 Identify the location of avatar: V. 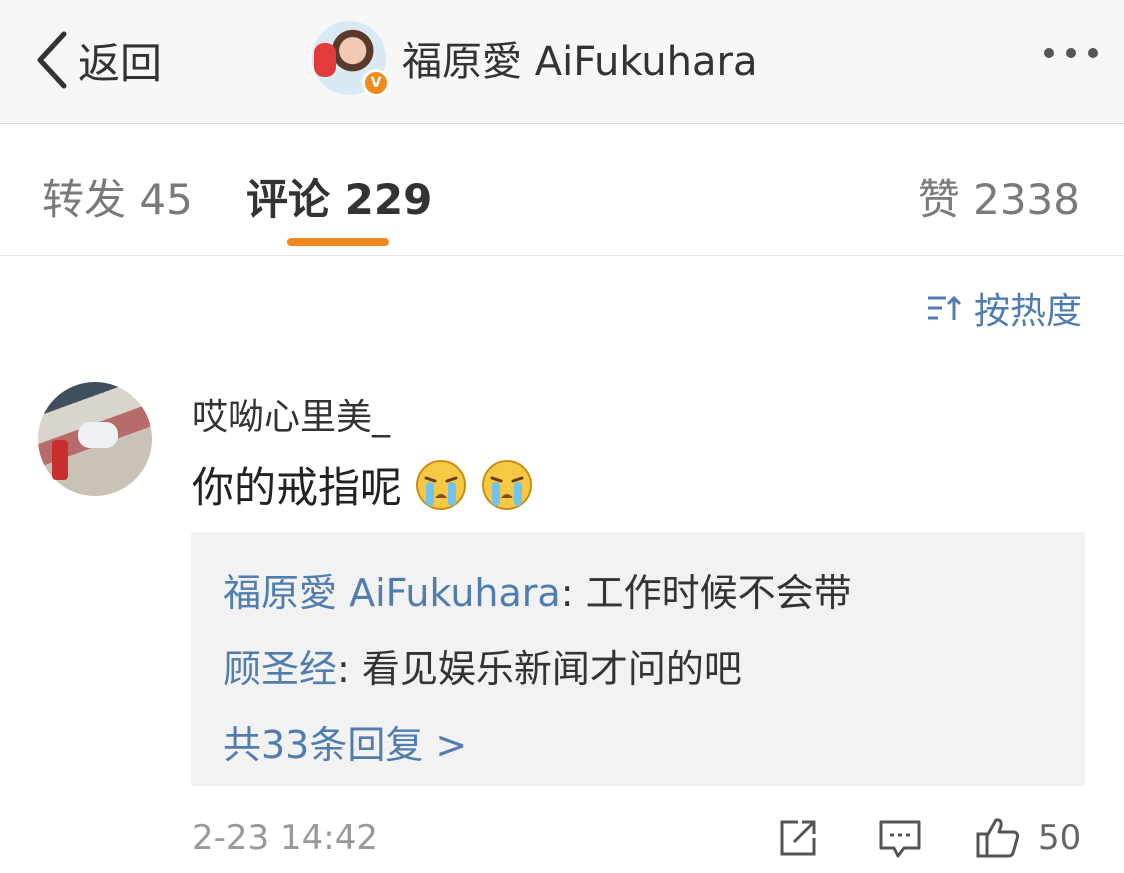
(351, 59).